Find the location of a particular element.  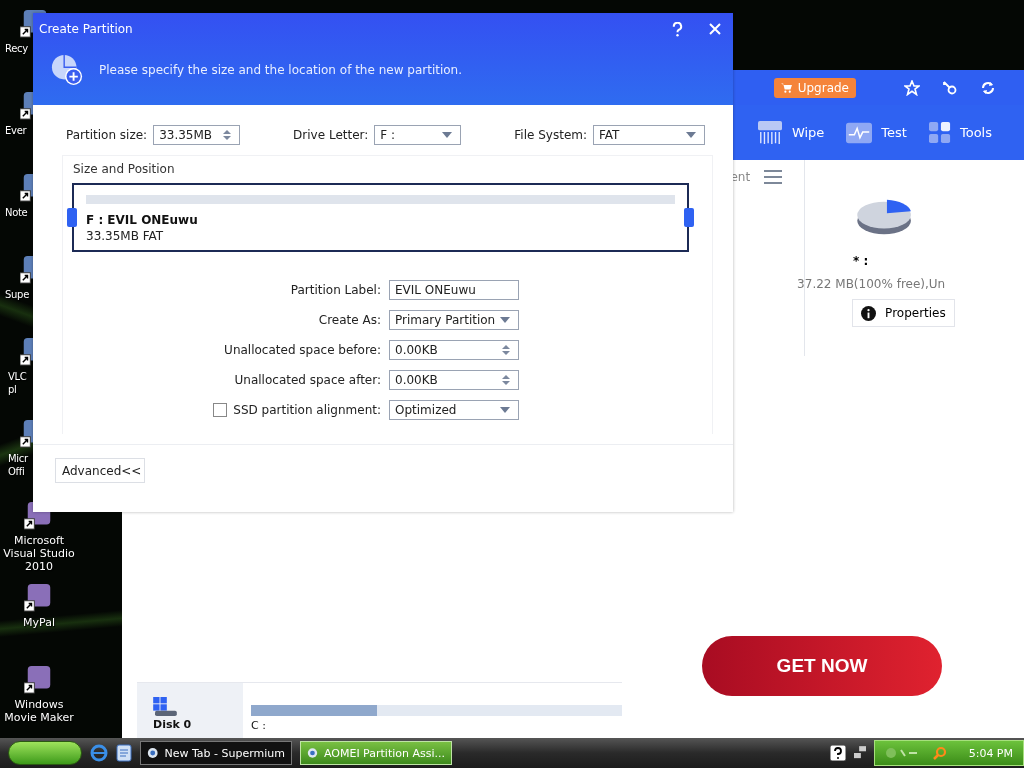

toolbar-button: Test is located at coordinates (876, 132).